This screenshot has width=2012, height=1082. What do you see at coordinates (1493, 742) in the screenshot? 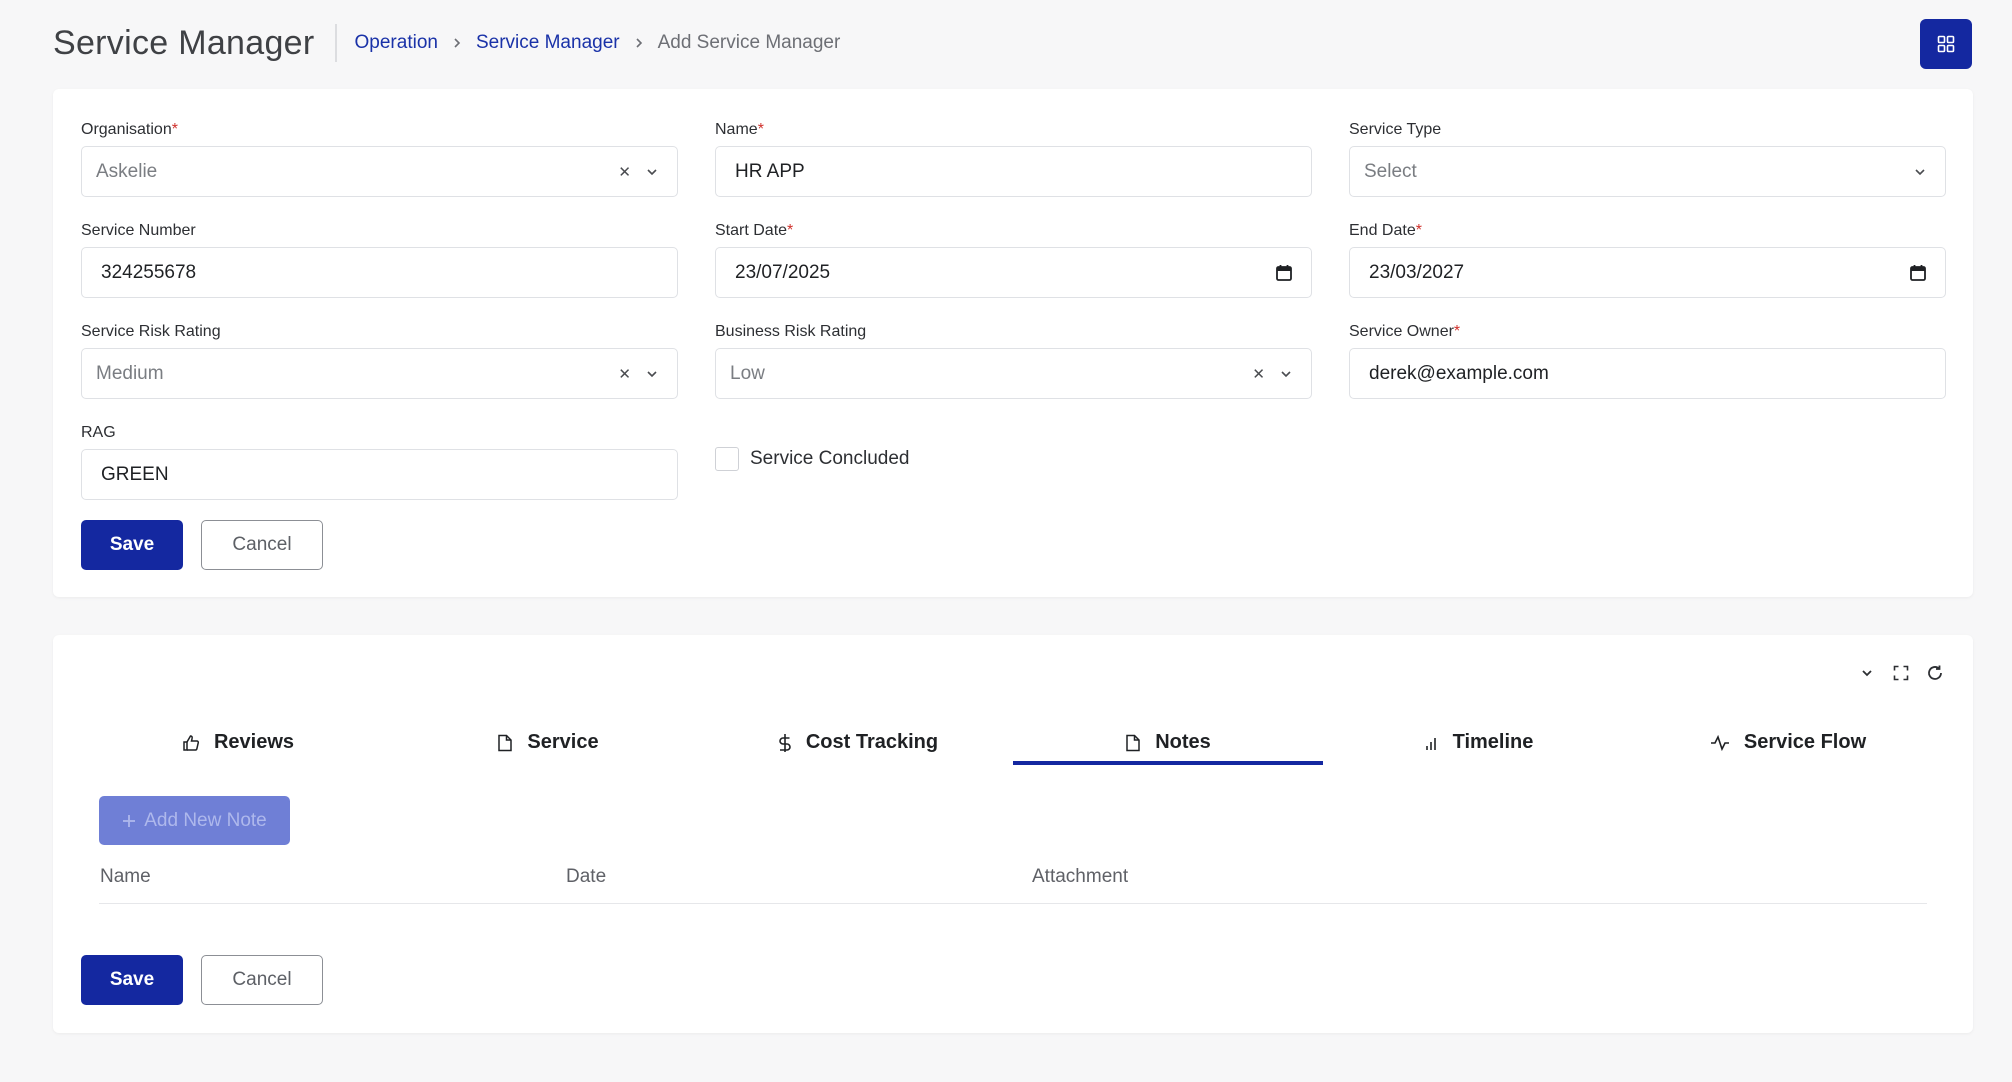
I see `tab-timeline-label: Timeline` at bounding box center [1493, 742].